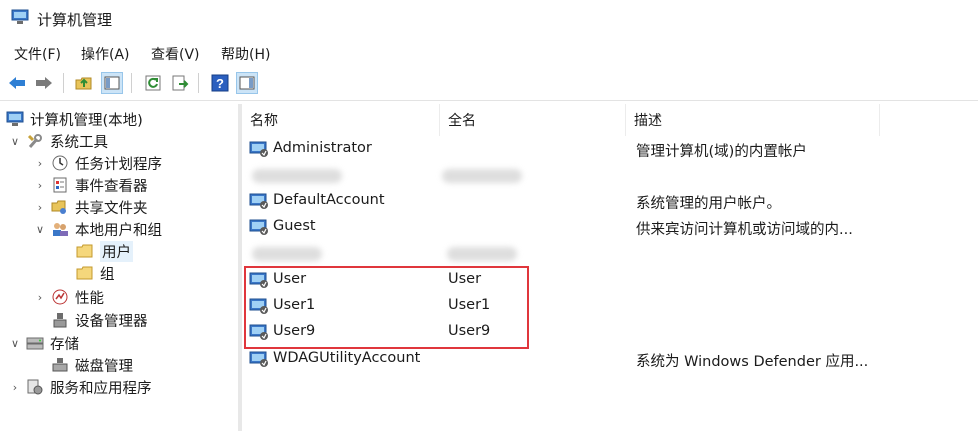 The width and height of the screenshot is (978, 431). I want to click on title-bar: 计算机管理, so click(489, 19).